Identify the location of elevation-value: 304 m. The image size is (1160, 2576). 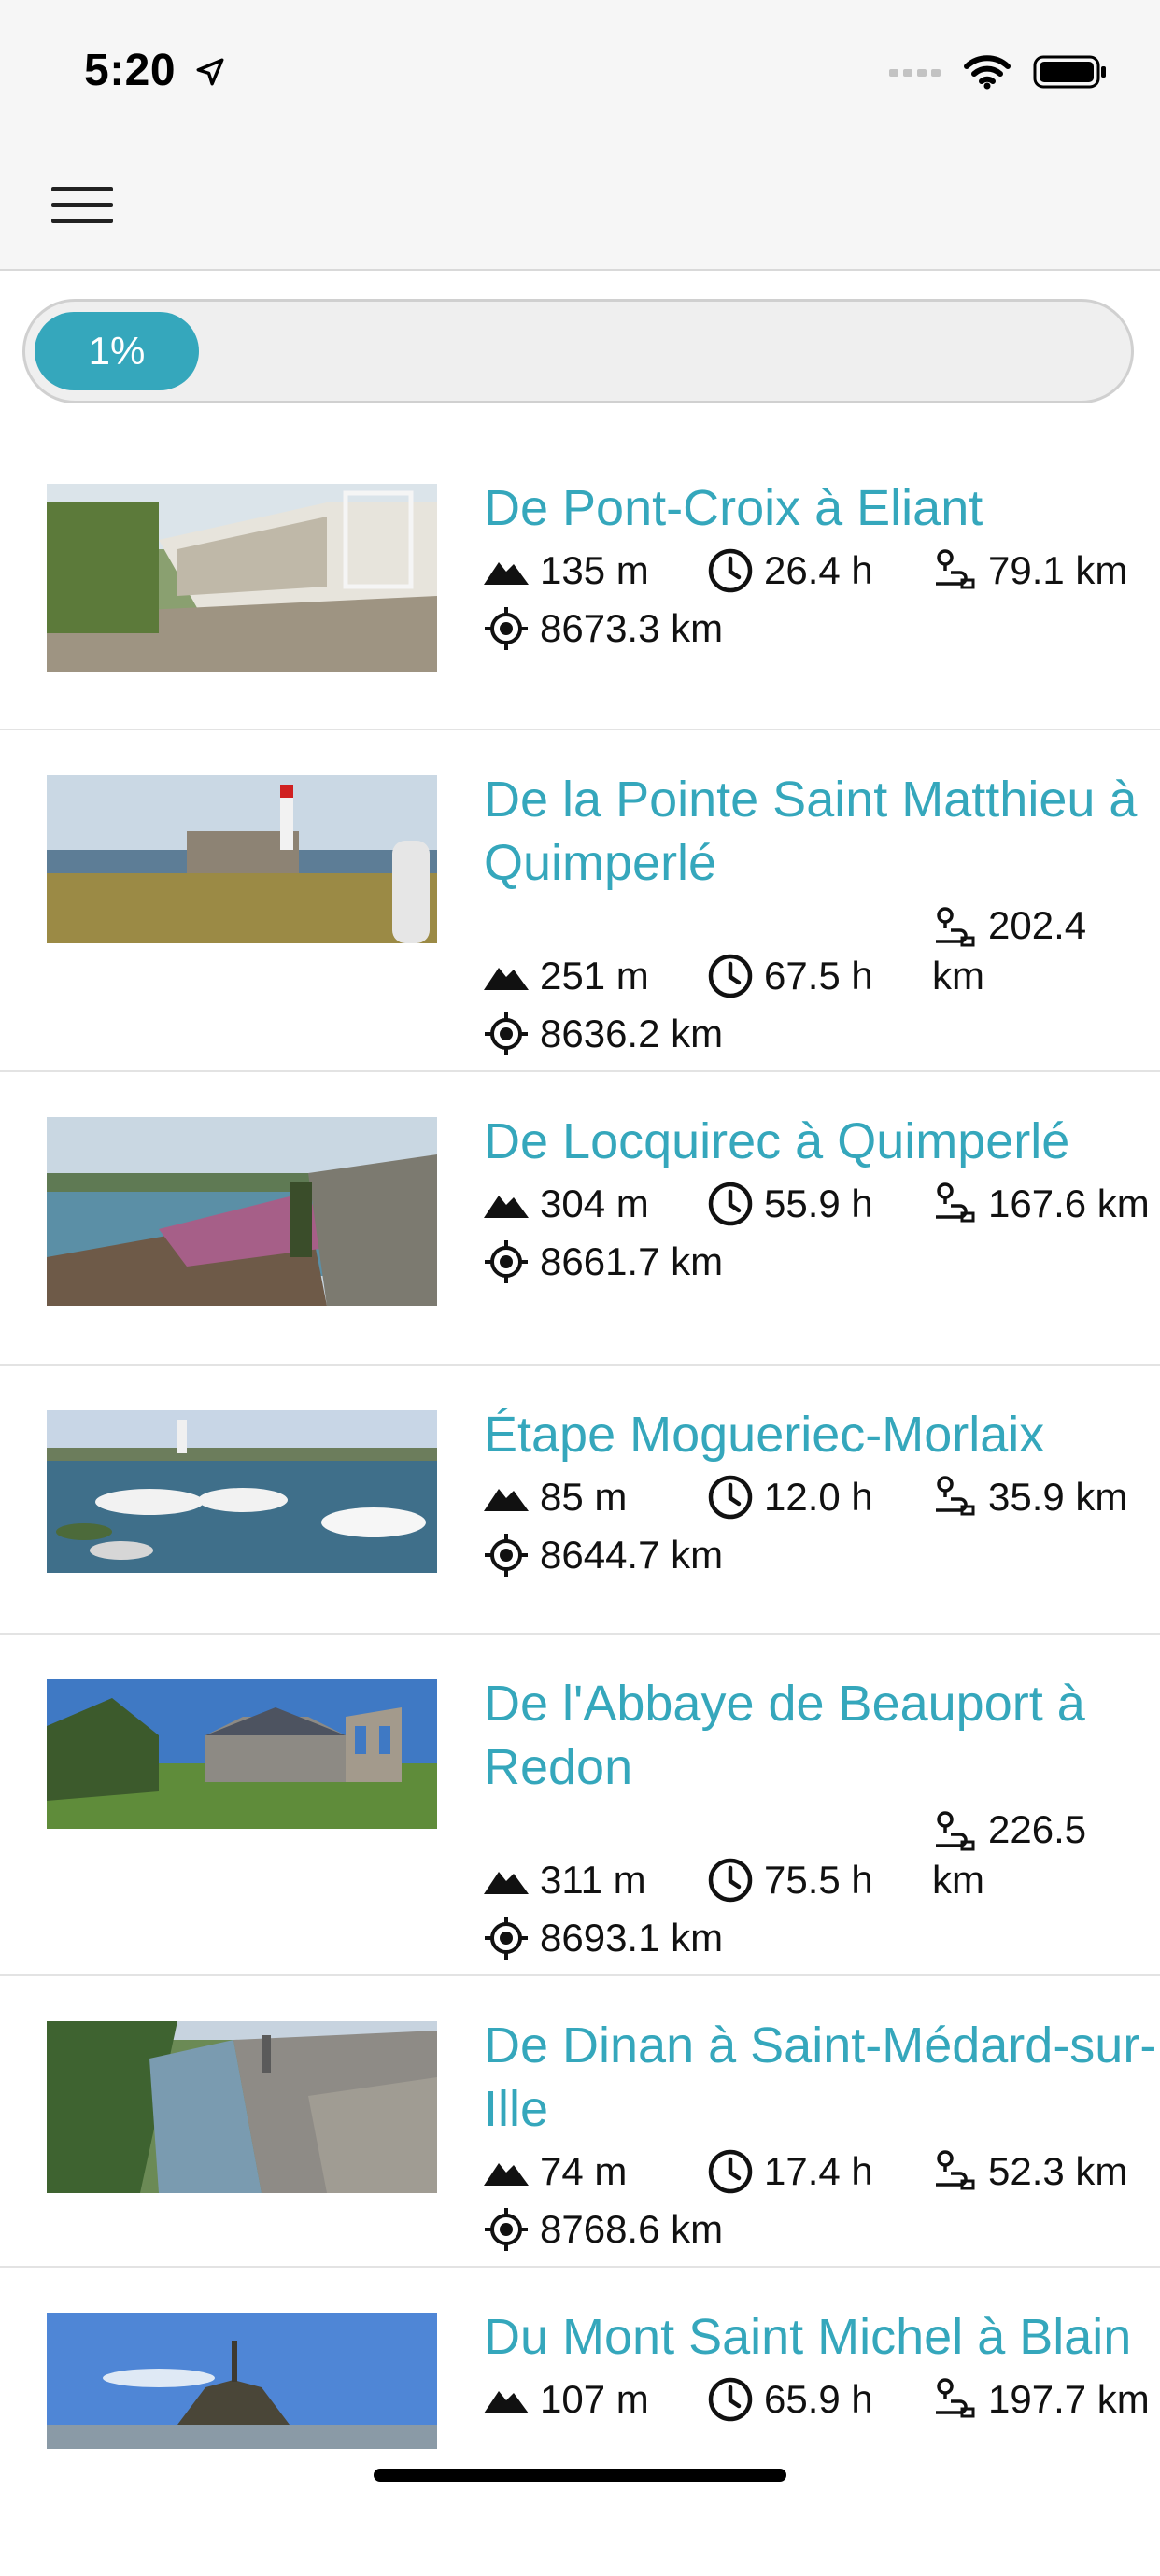
(595, 1203).